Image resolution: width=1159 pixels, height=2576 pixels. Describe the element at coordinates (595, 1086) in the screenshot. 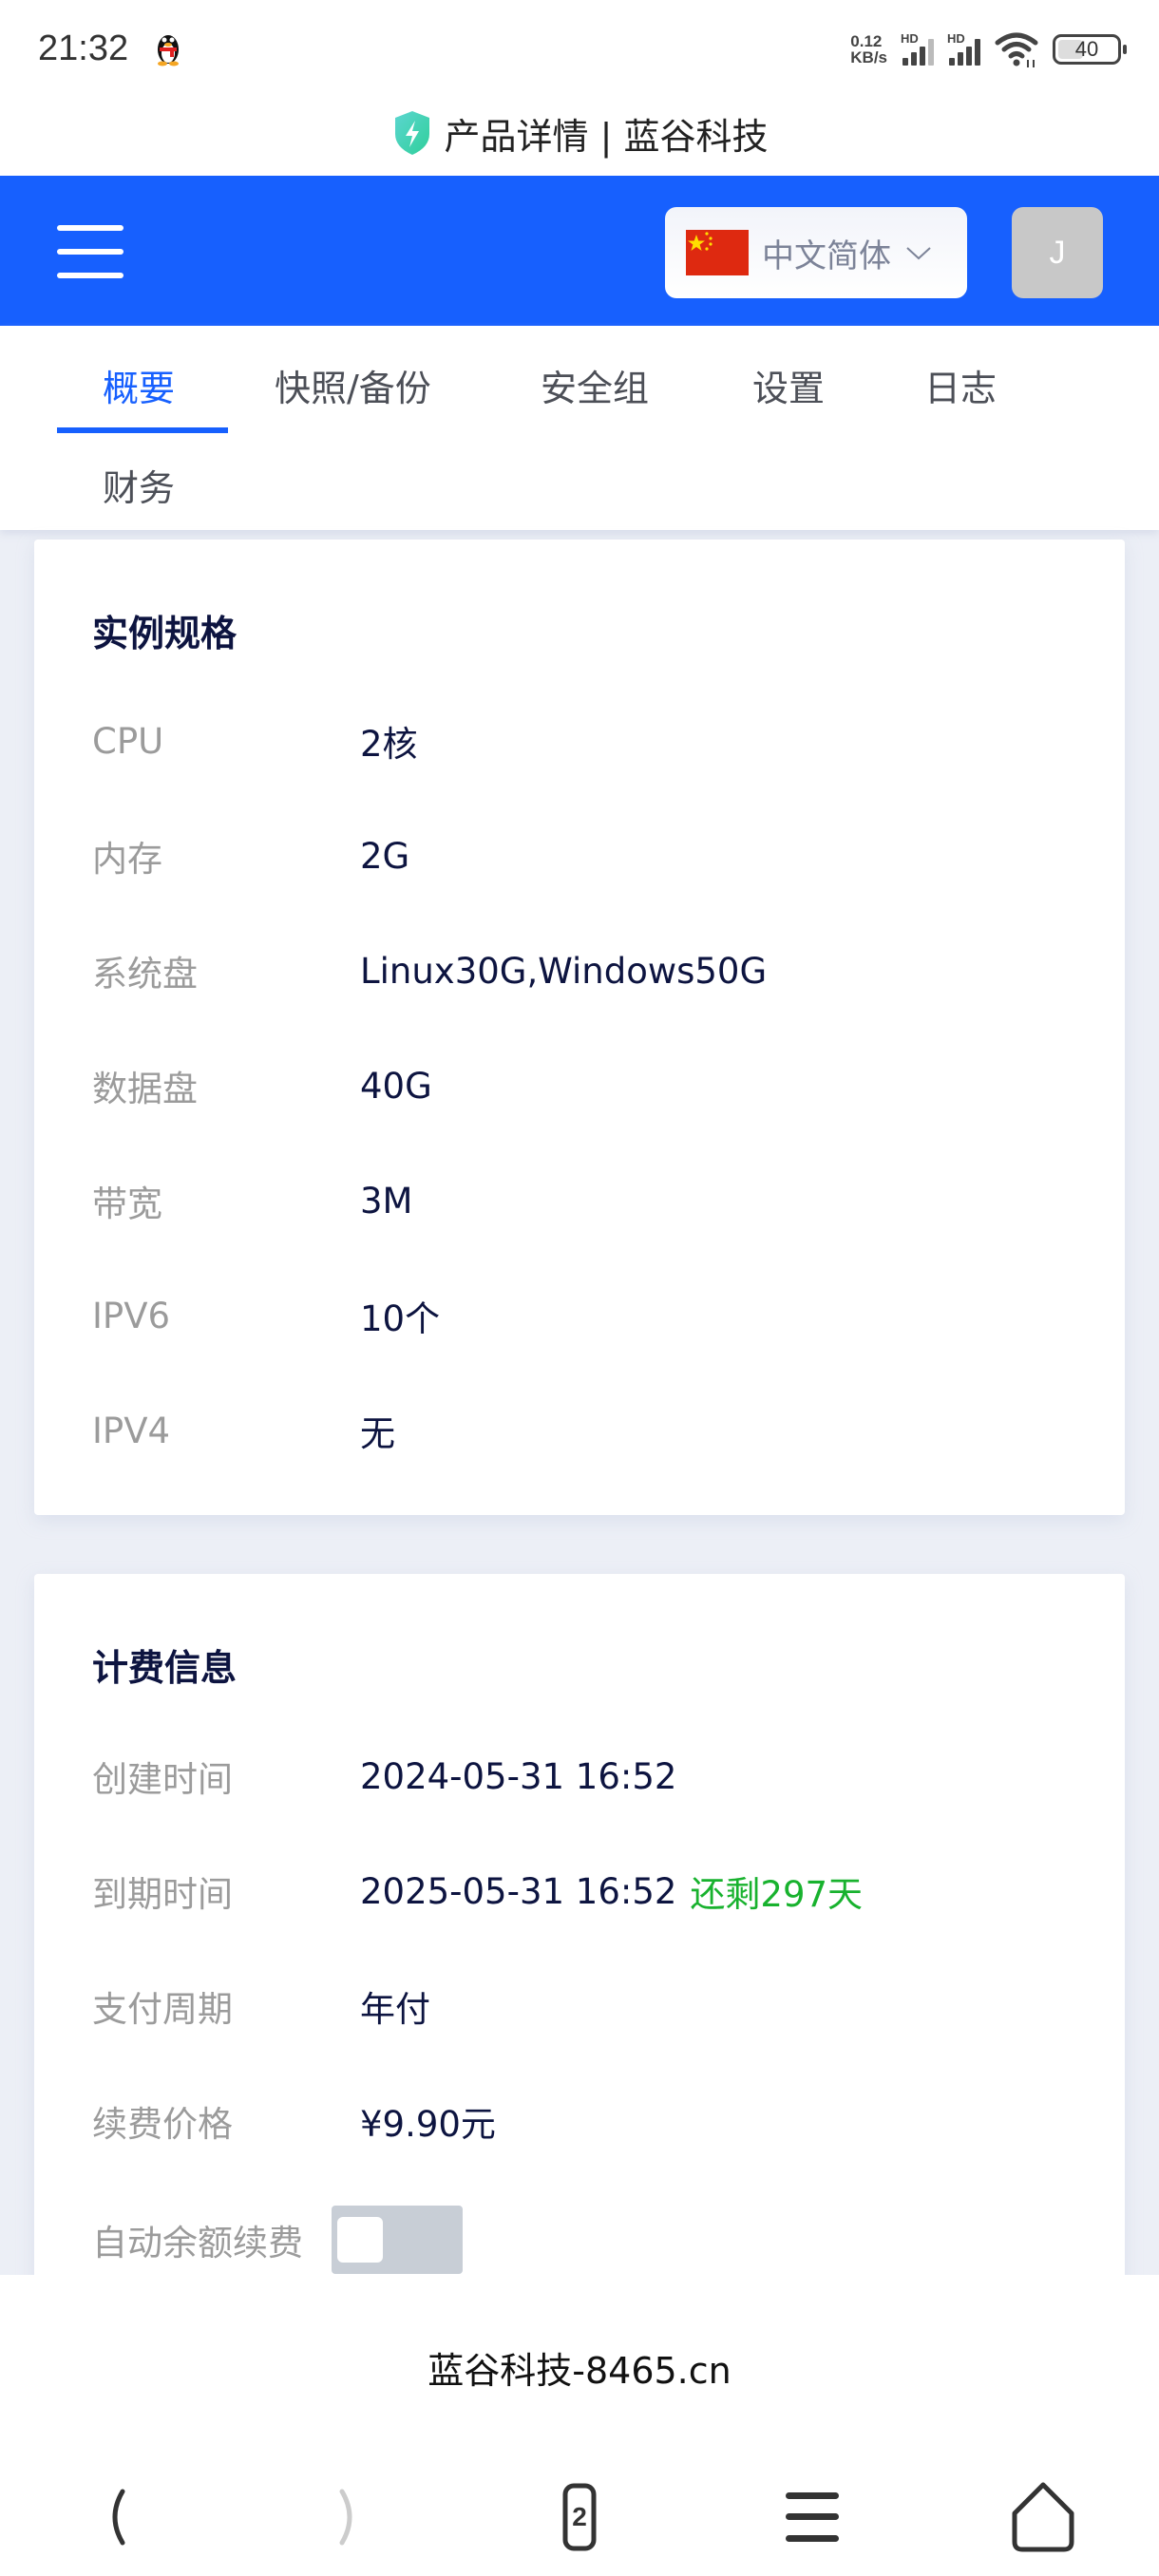

I see `spec-row-data-disk: 数据盘 40G` at that location.